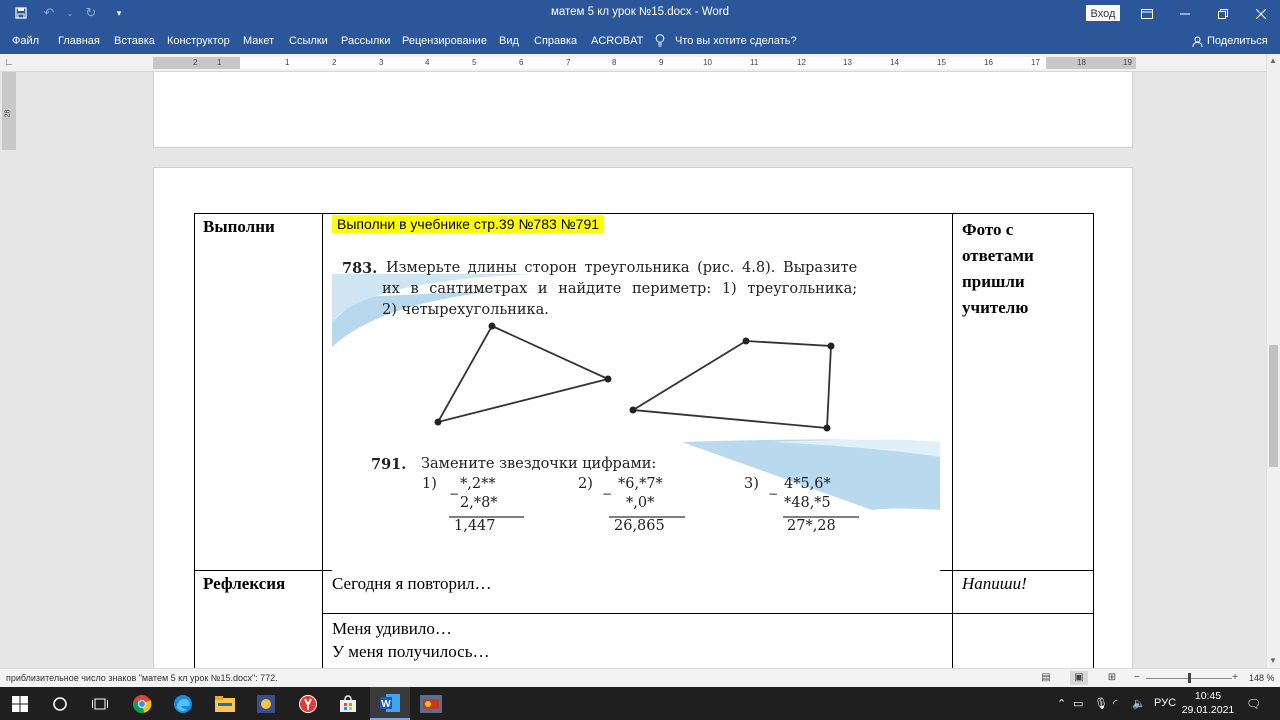 The width and height of the screenshot is (1280, 720). Describe the element at coordinates (1235, 678) in the screenshot. I see `zoom-in-icon: +` at that location.